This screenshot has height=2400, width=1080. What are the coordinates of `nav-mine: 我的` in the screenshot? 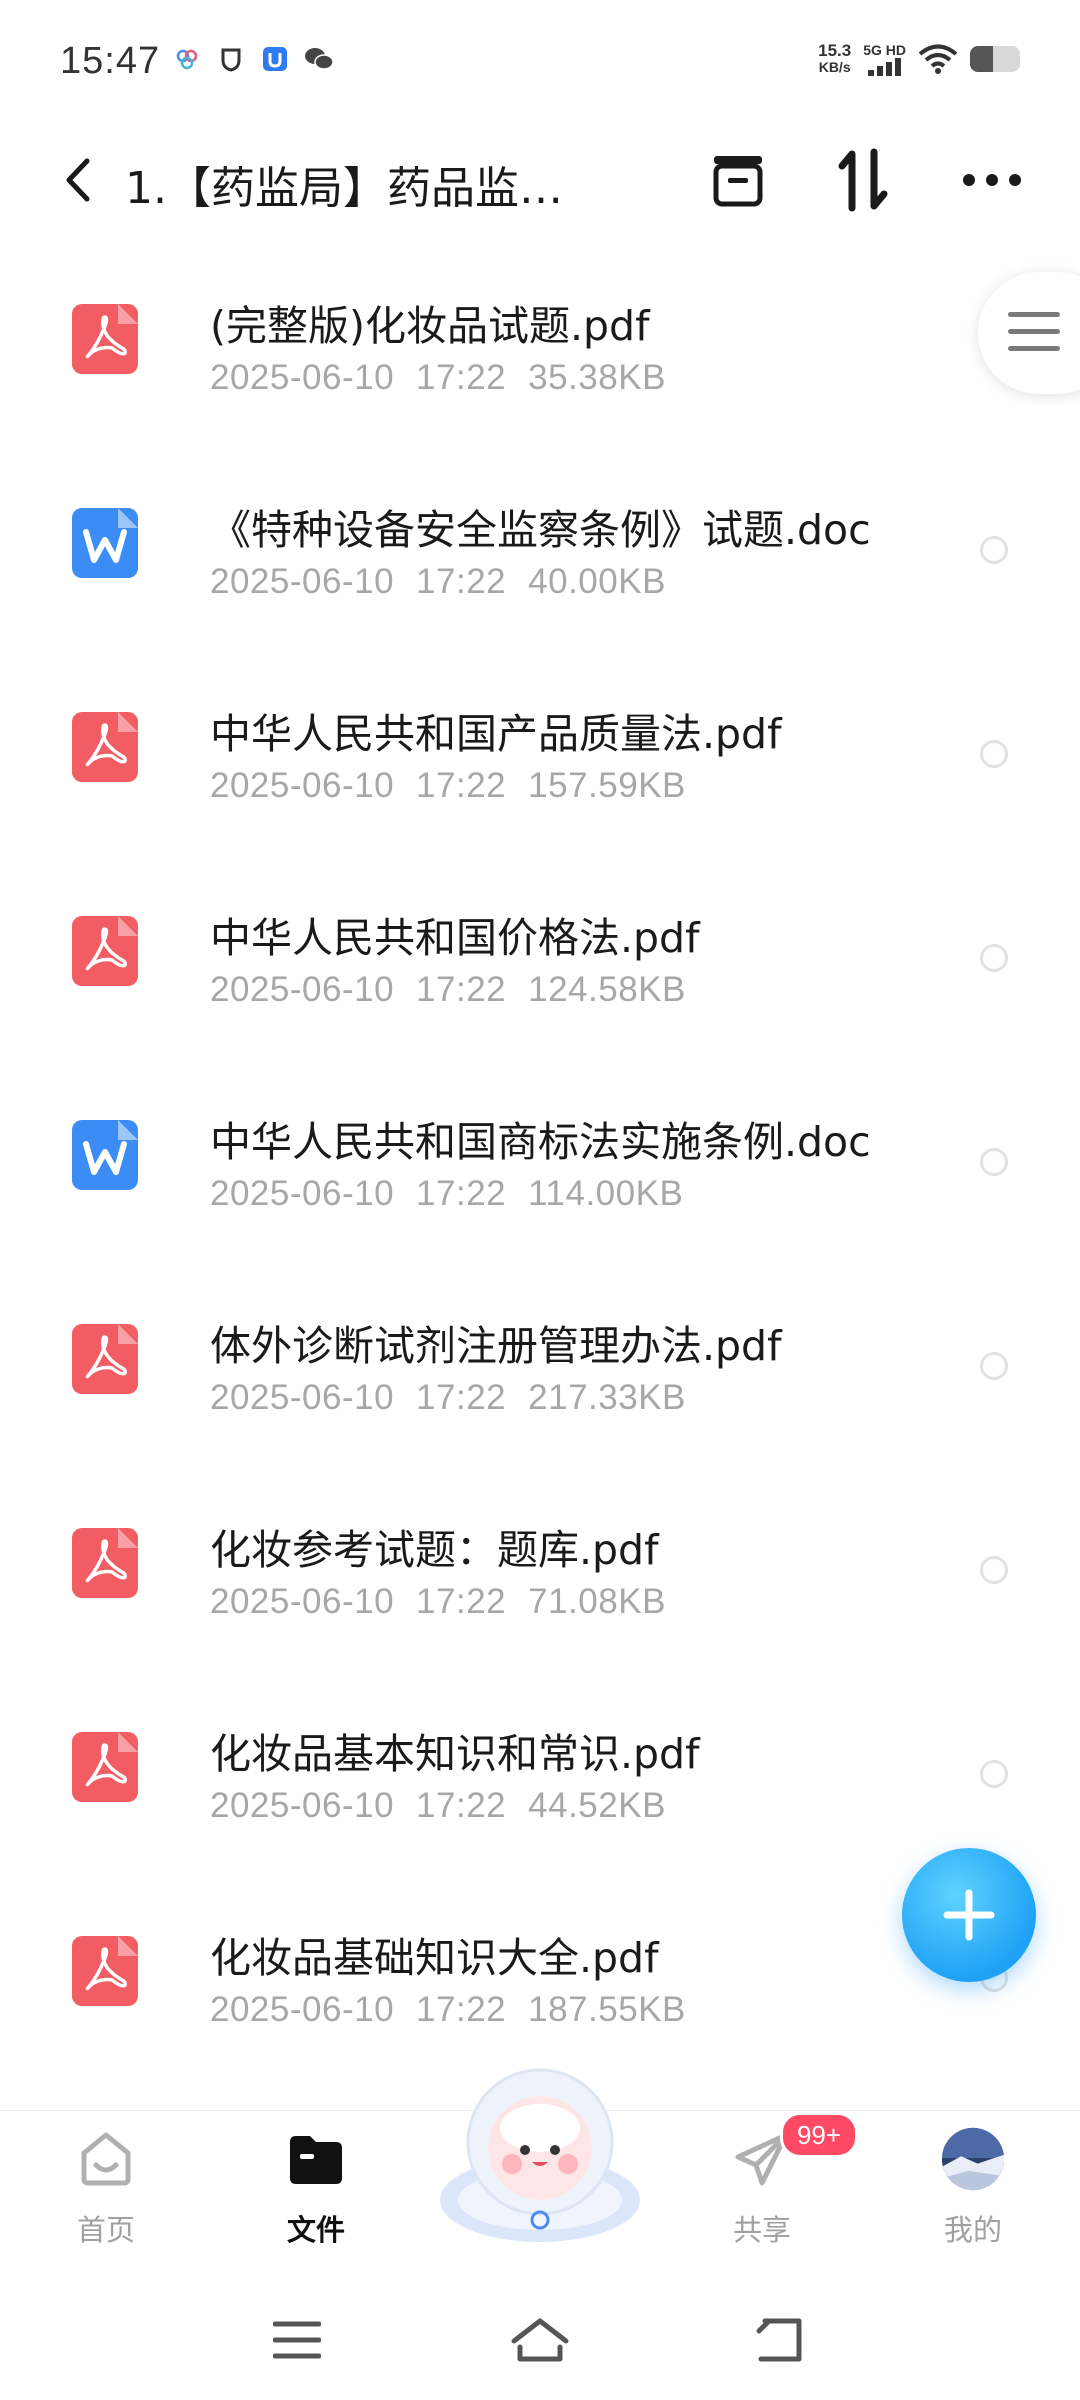 It's located at (973, 2188).